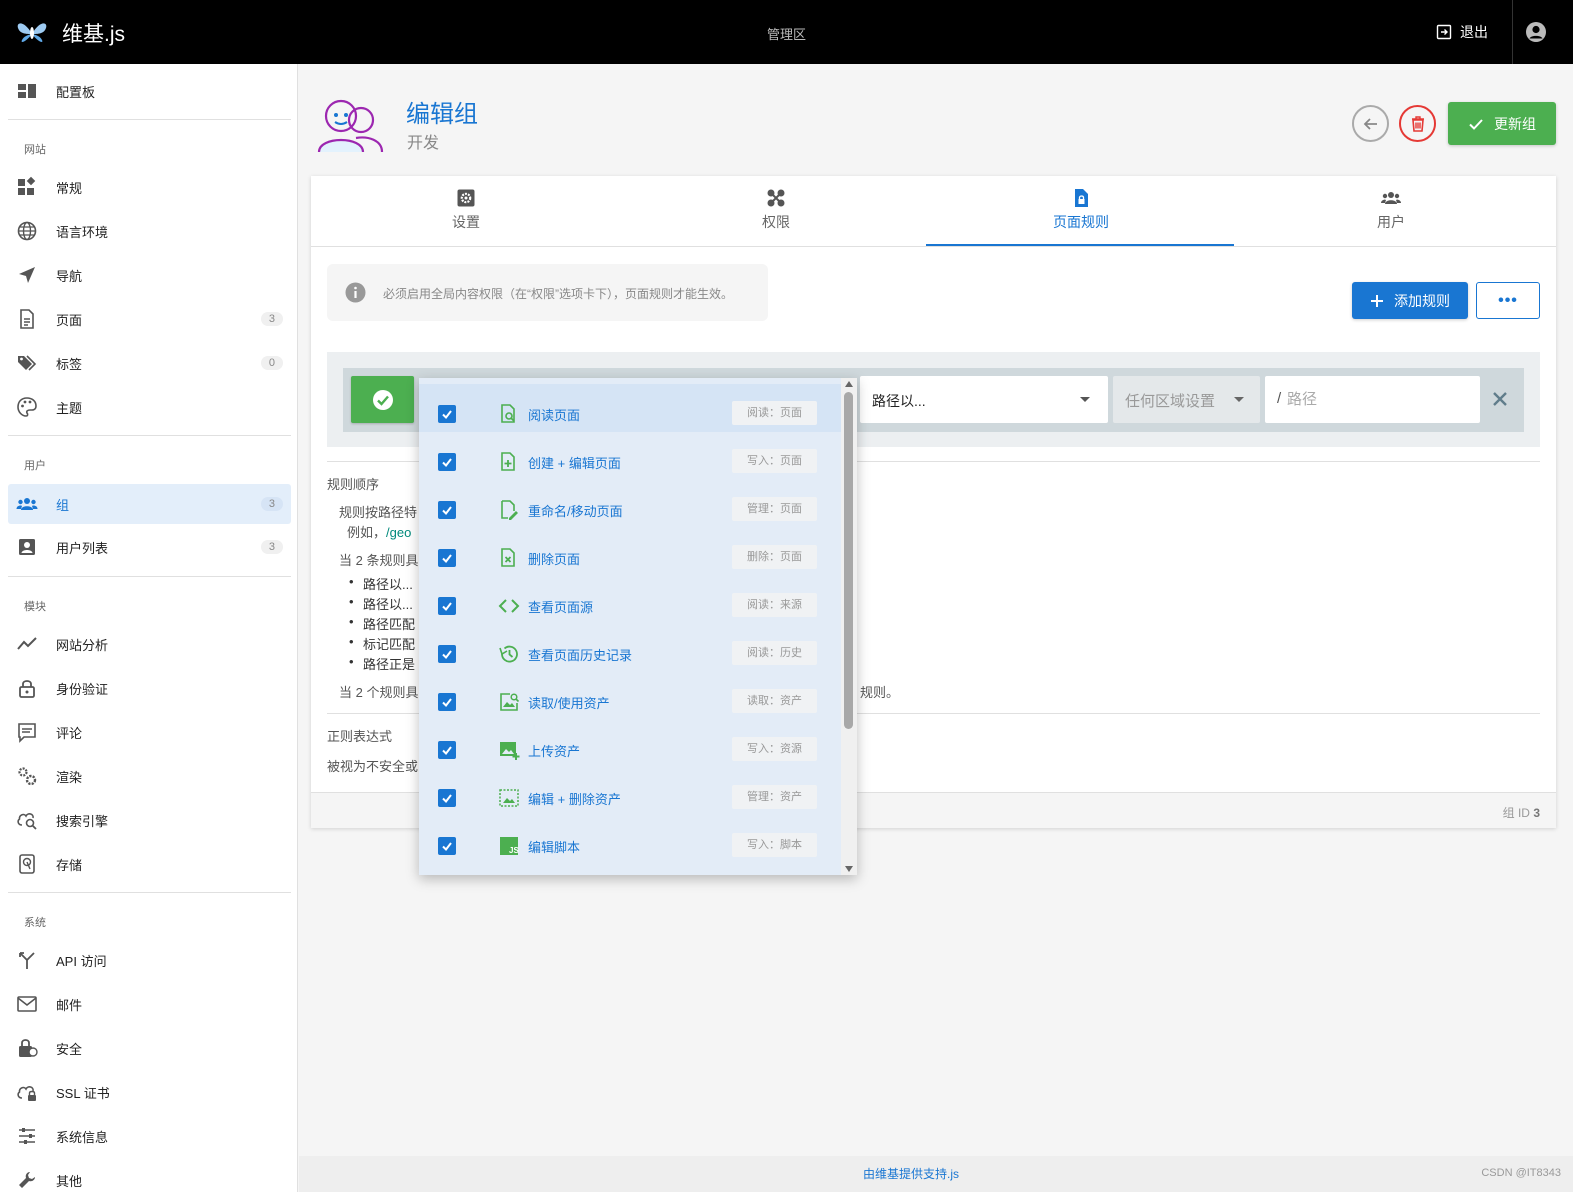  I want to click on list-item: 路径匹配, so click(382, 623).